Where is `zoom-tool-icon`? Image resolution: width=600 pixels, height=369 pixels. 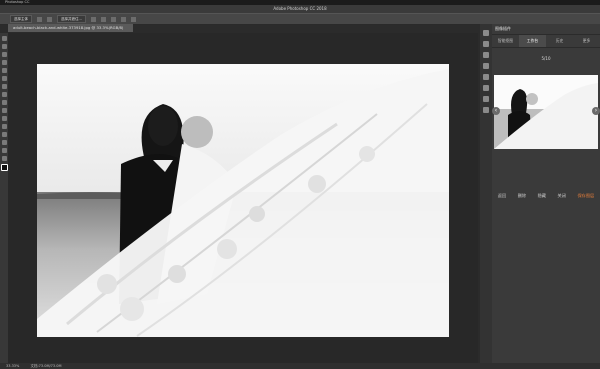
zoom-tool-icon is located at coordinates (4, 158).